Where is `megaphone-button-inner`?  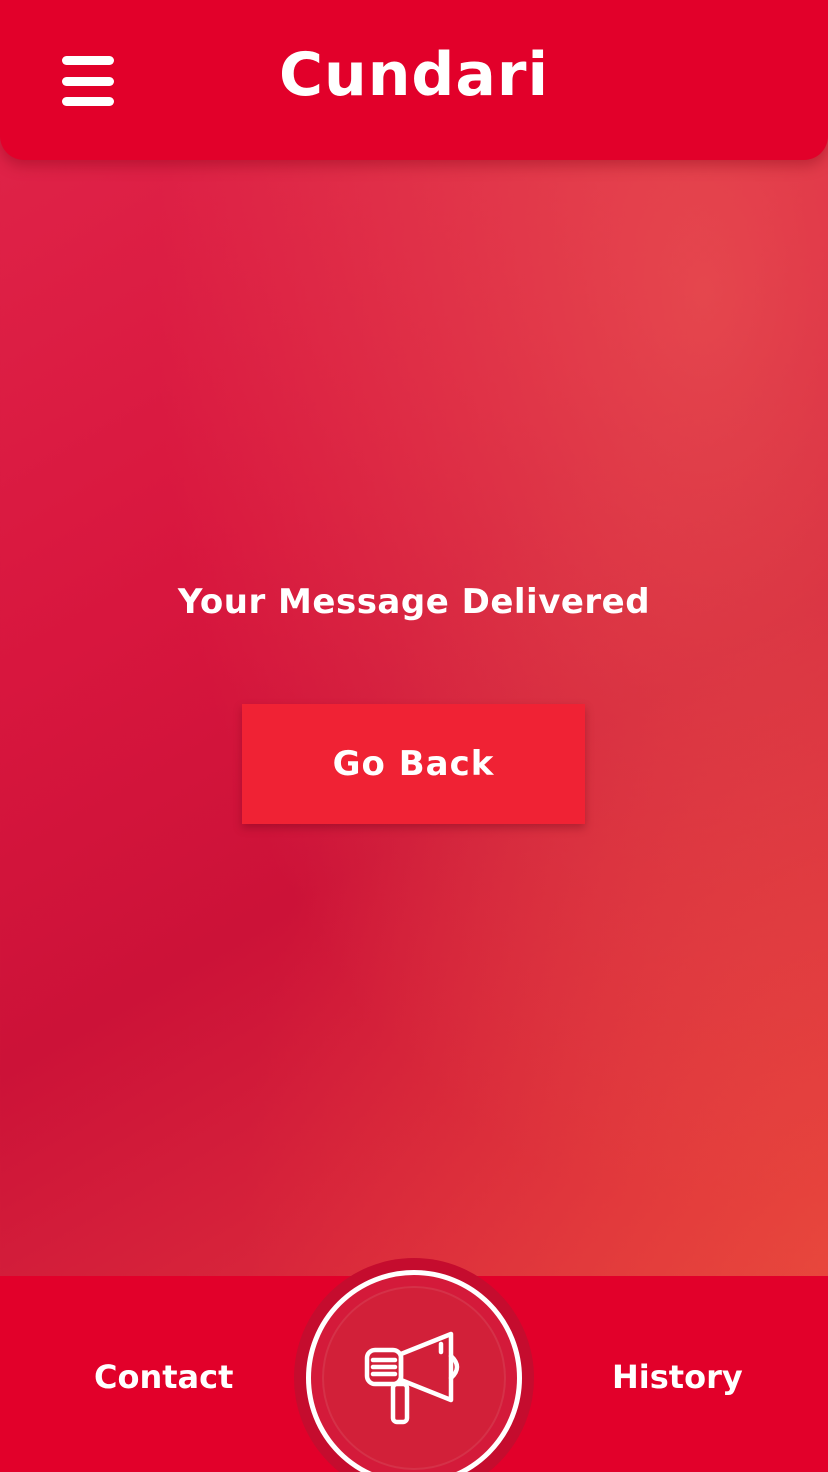
megaphone-button-inner is located at coordinates (414, 1378).